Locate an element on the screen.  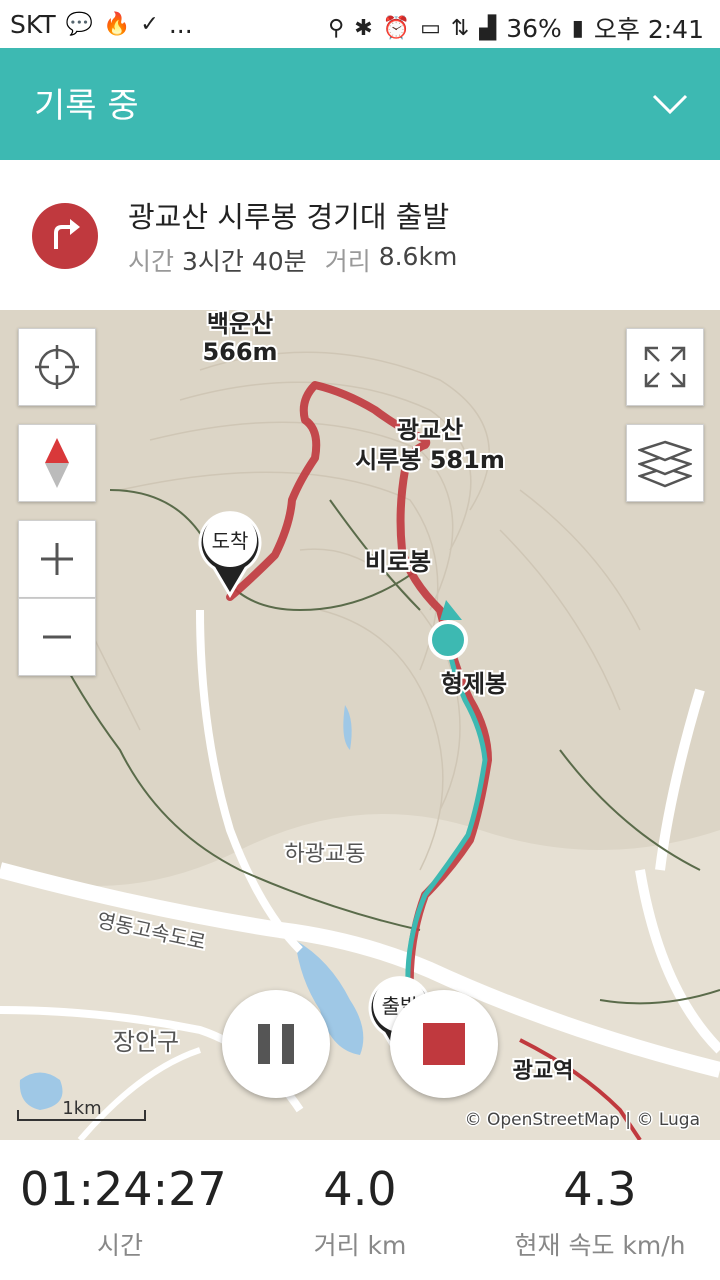
label-birobong: 비로봉 is located at coordinates (398, 562).